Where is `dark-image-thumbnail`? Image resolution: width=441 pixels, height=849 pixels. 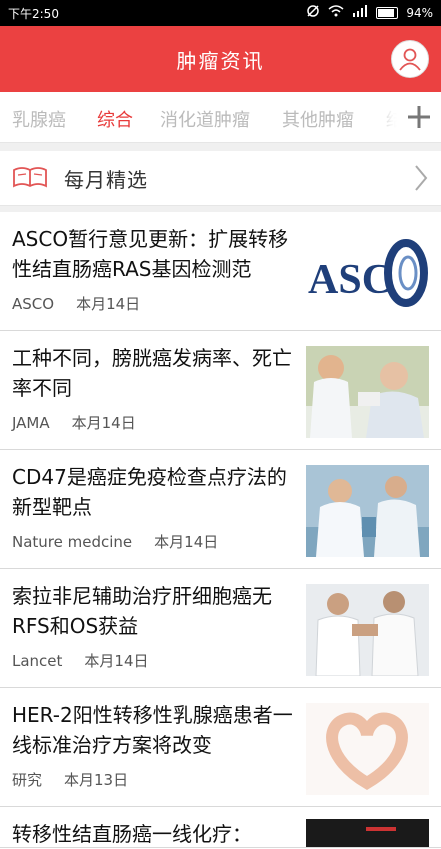
dark-image-thumbnail is located at coordinates (367, 833).